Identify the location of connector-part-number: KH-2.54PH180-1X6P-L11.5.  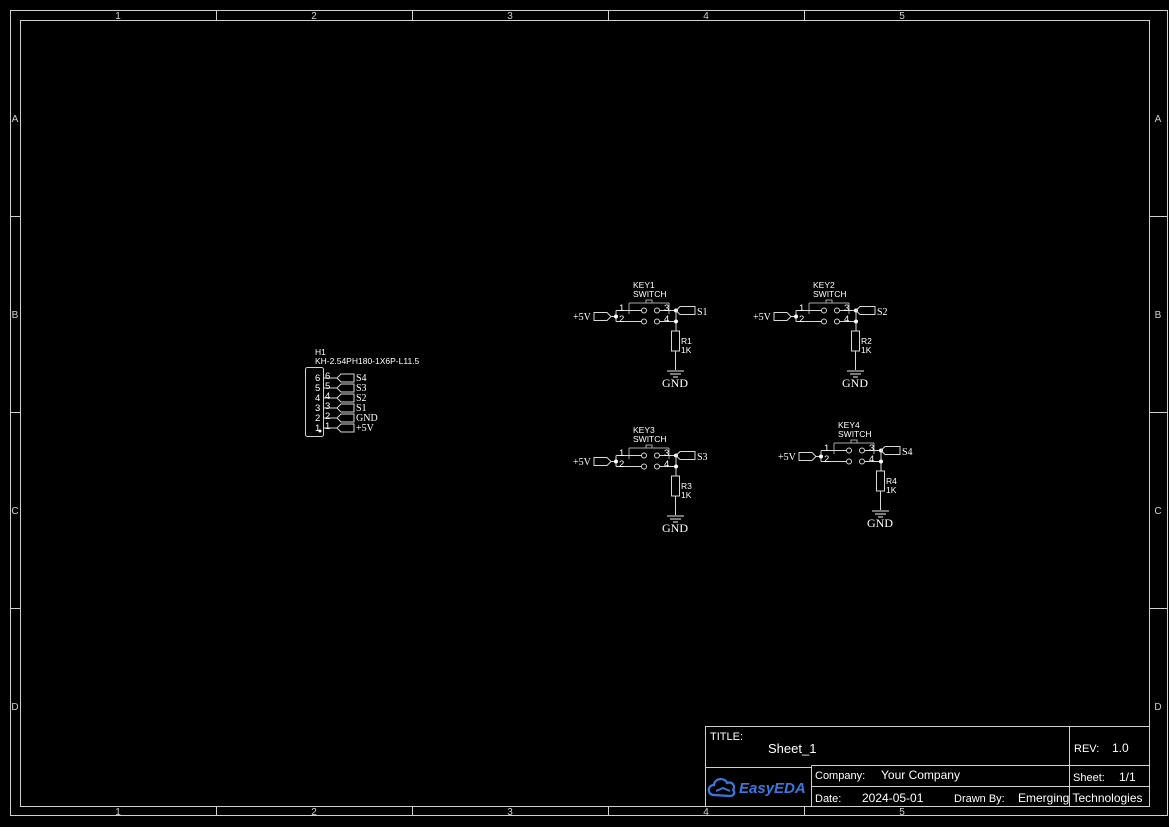
(367, 361).